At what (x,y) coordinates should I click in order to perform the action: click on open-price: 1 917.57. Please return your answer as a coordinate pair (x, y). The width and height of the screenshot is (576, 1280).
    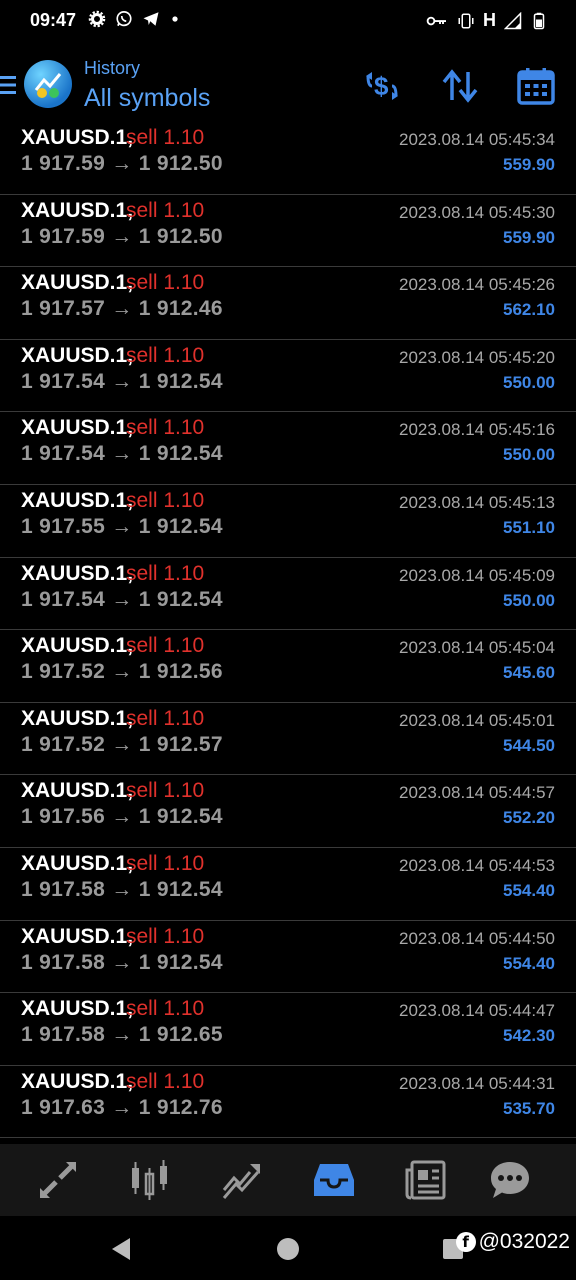
    Looking at the image, I should click on (63, 309).